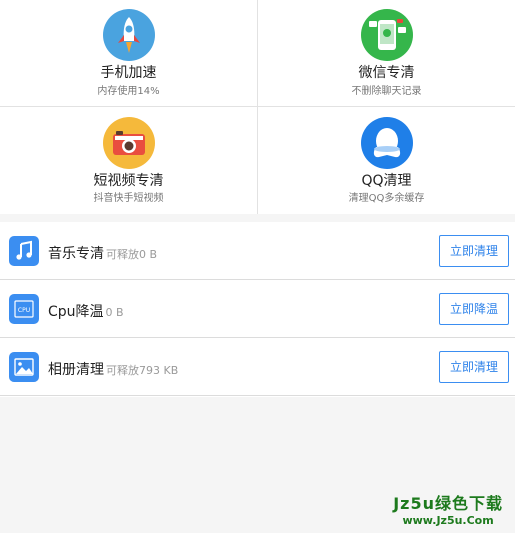  Describe the element at coordinates (474, 309) in the screenshot. I see `cool-cpu-button: 立即降温` at that location.